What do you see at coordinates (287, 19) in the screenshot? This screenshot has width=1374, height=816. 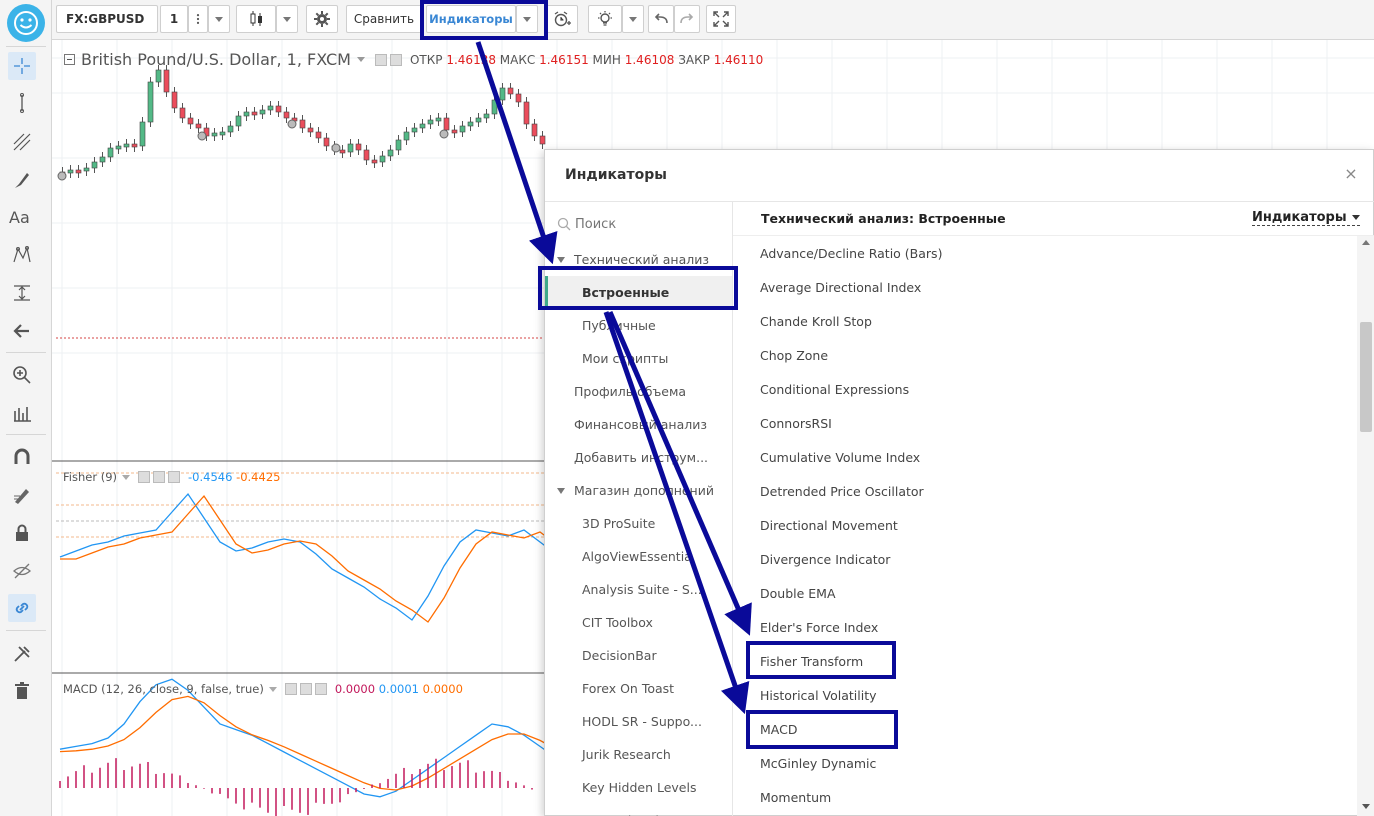 I see `chart-style-dropdown-button` at bounding box center [287, 19].